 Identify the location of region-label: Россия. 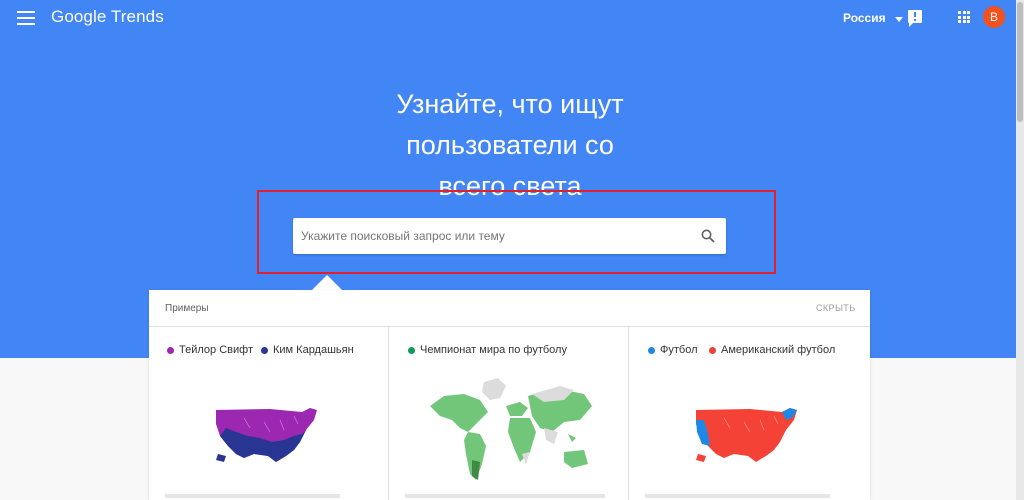
(864, 18).